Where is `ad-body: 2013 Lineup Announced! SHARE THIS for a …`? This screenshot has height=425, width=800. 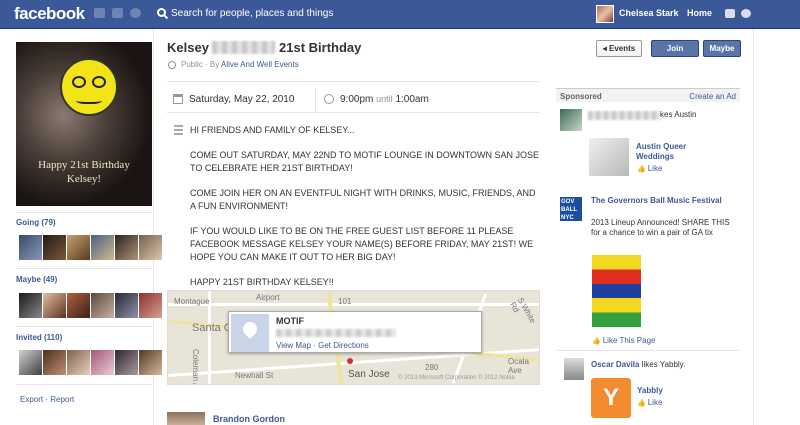 ad-body: 2013 Lineup Announced! SHARE THIS for a … is located at coordinates (660, 227).